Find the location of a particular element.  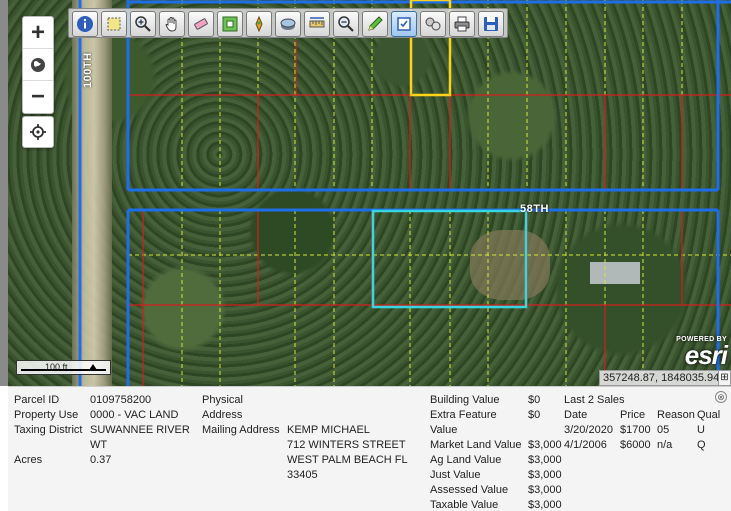

sale-1-date: 3/20/2020 is located at coordinates (588, 430).